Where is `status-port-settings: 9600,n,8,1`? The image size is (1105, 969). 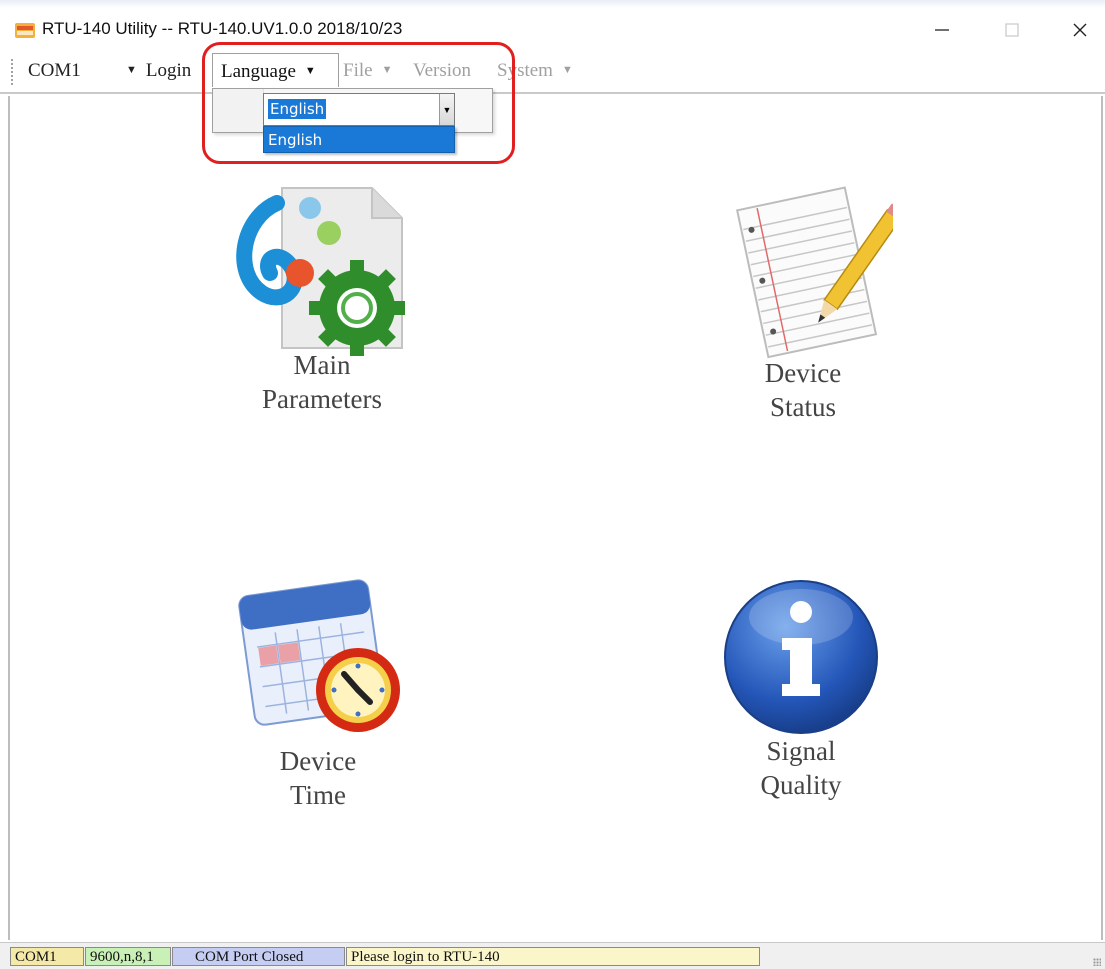
status-port-settings: 9600,n,8,1 is located at coordinates (128, 956).